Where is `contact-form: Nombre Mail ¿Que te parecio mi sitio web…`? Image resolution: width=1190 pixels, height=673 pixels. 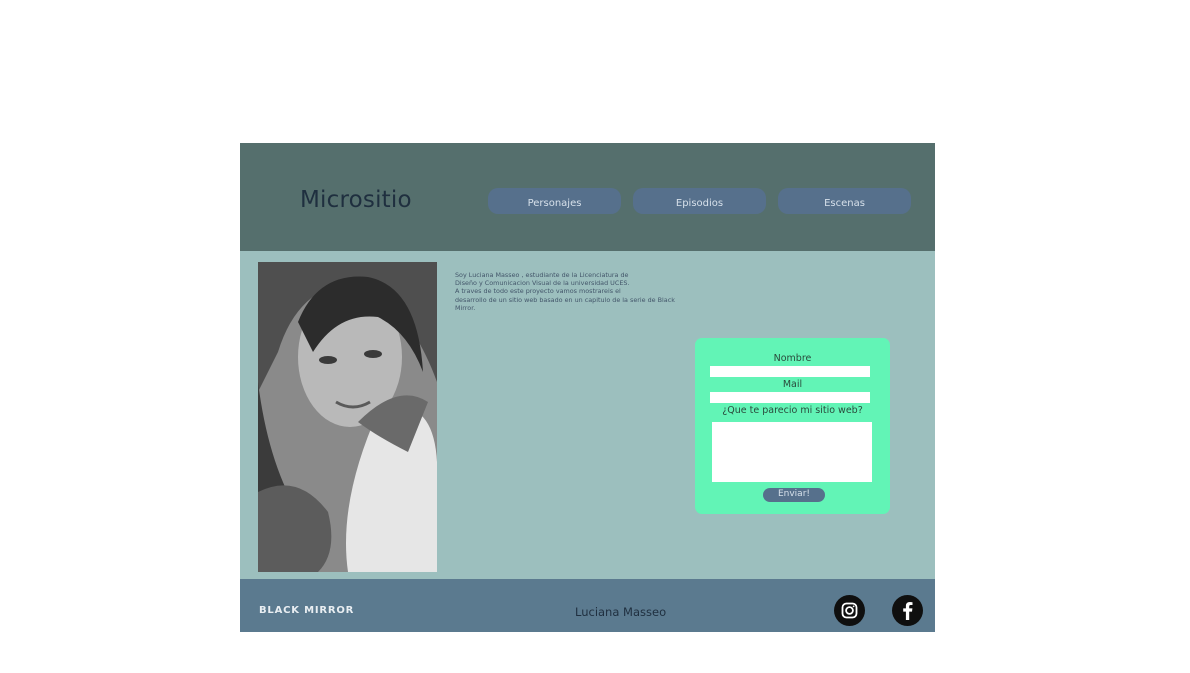
contact-form: Nombre Mail ¿Que te parecio mi sitio web… is located at coordinates (792, 426).